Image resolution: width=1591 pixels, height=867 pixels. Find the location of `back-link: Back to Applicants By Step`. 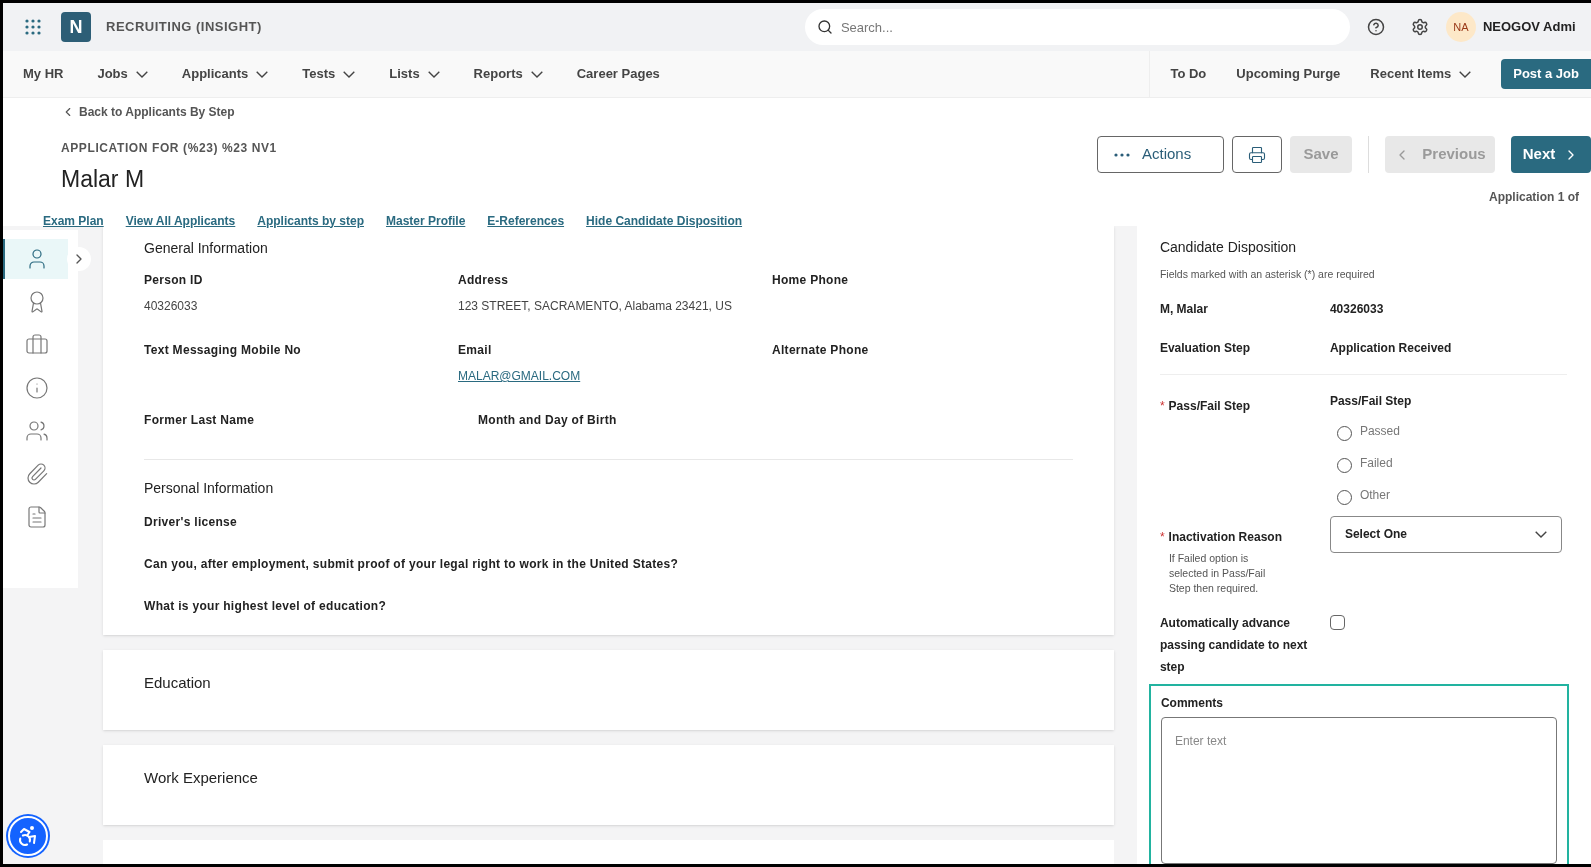

back-link: Back to Applicants By Step is located at coordinates (402, 112).